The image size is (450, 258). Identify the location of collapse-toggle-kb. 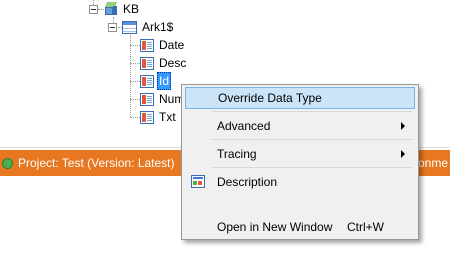
(93, 9).